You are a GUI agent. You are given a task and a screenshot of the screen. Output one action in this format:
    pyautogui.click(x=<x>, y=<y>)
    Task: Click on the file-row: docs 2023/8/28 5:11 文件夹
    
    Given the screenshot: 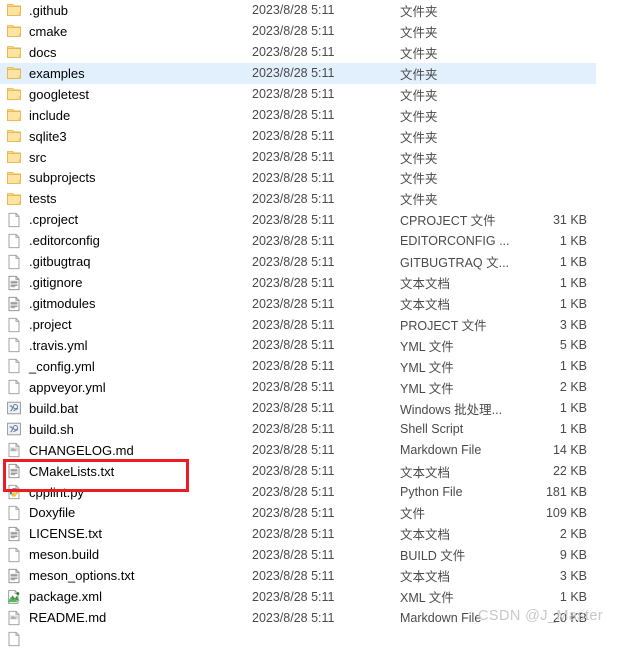 What is the action you would take?
    pyautogui.click(x=308, y=52)
    